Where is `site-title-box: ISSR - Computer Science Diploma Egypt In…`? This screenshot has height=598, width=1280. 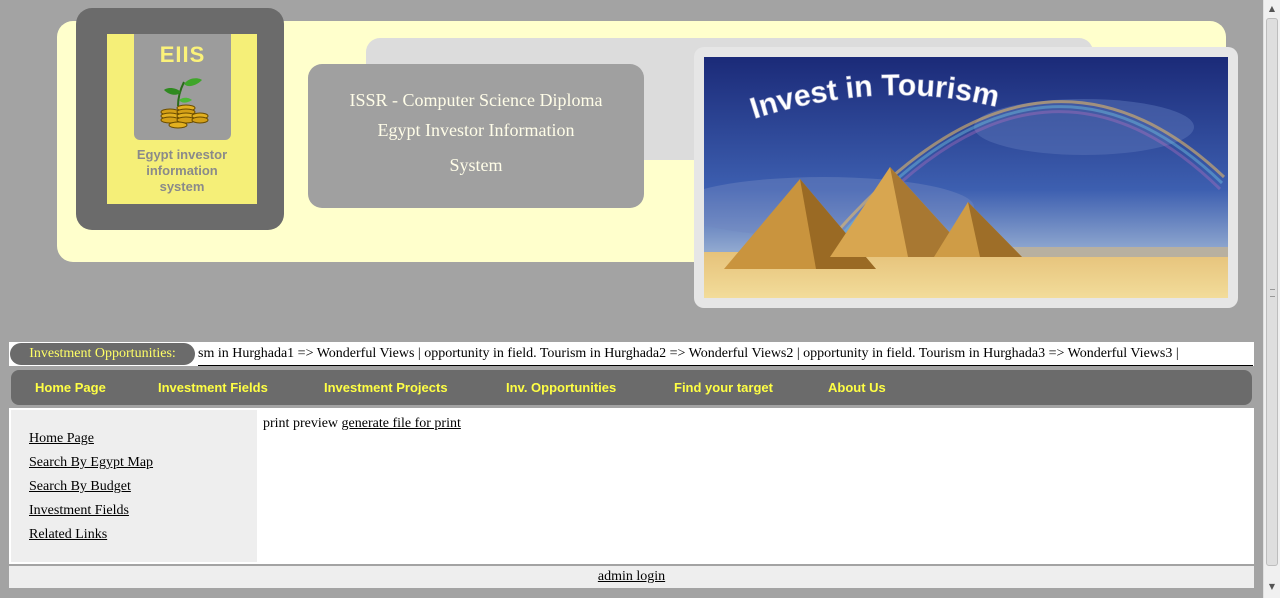 site-title-box: ISSR - Computer Science Diploma Egypt In… is located at coordinates (476, 136).